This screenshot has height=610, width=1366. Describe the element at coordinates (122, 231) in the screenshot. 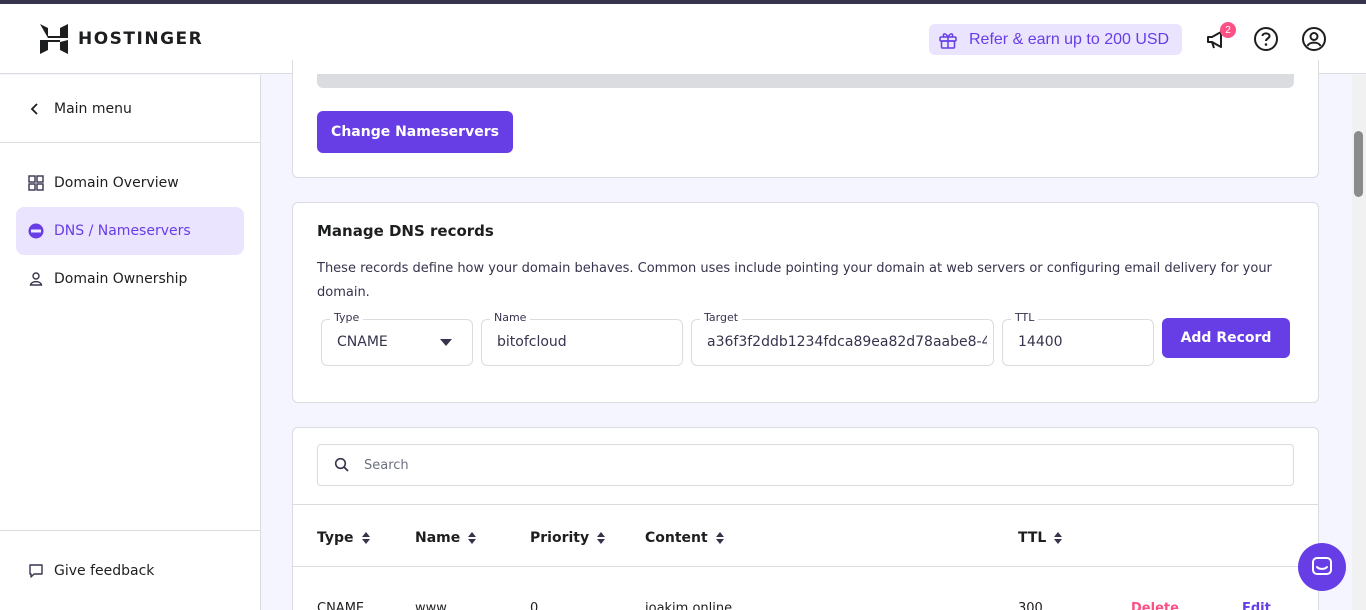

I see `sidebar-item-label: DNS / Nameservers` at that location.